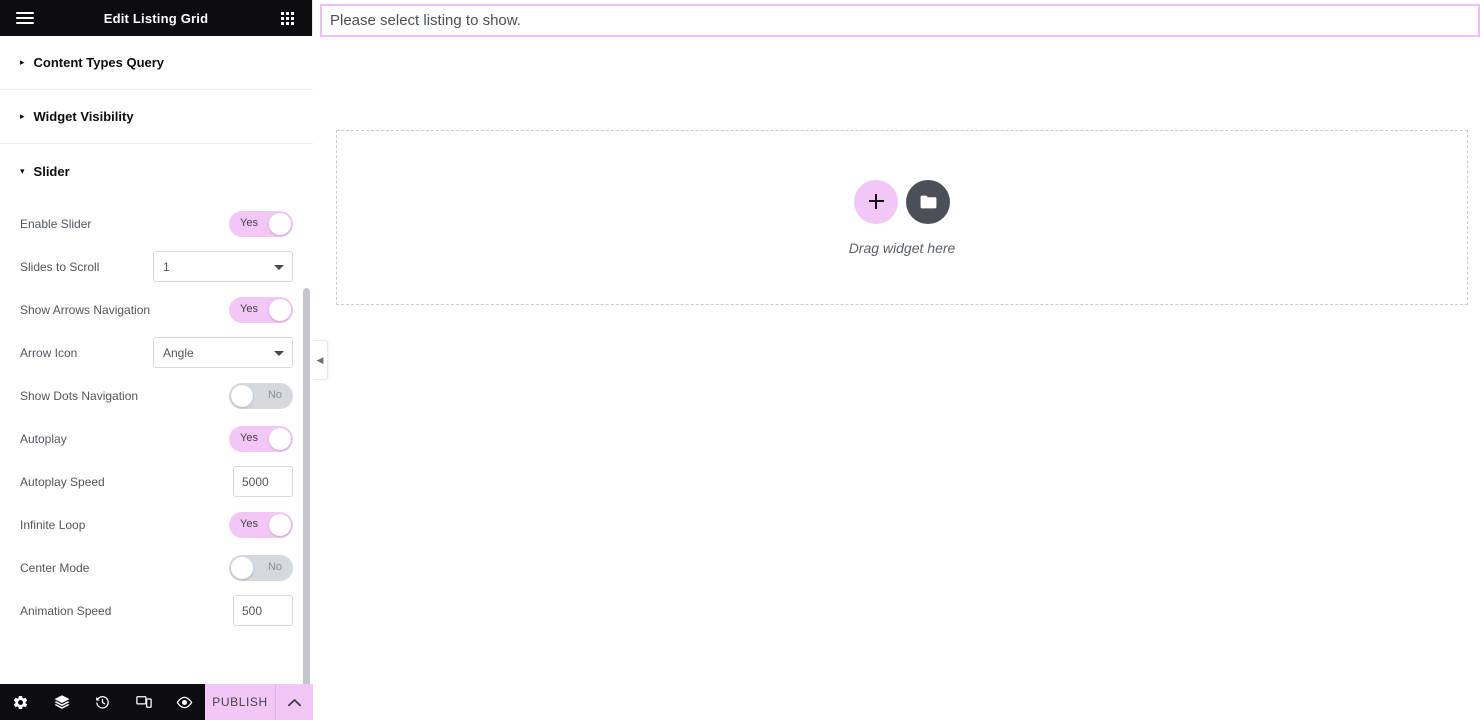 This screenshot has width=1480, height=720. I want to click on control-row-enable-slider: Enable Slider Yes, so click(156, 223).